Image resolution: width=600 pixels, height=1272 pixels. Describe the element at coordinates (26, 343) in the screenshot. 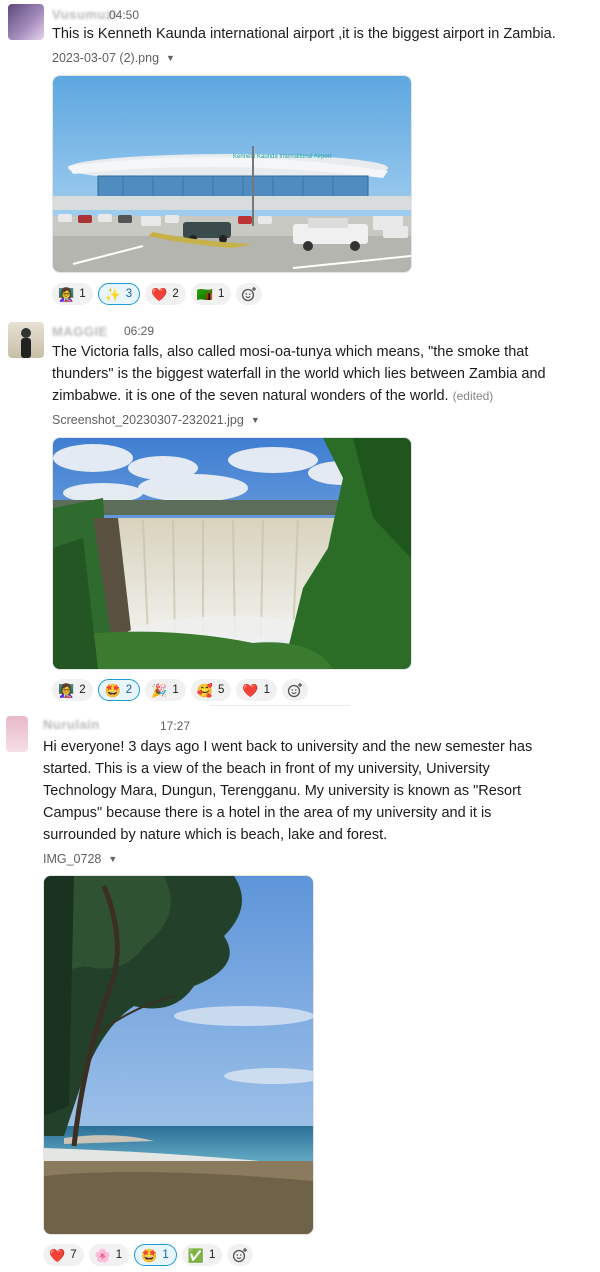

I see `person-silhouette` at that location.